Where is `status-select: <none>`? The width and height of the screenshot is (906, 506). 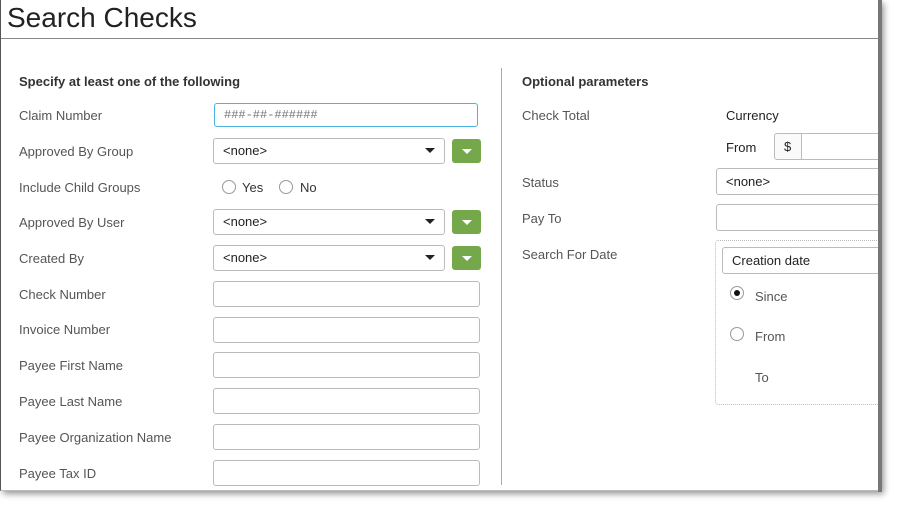
status-select: <none> is located at coordinates (798, 181).